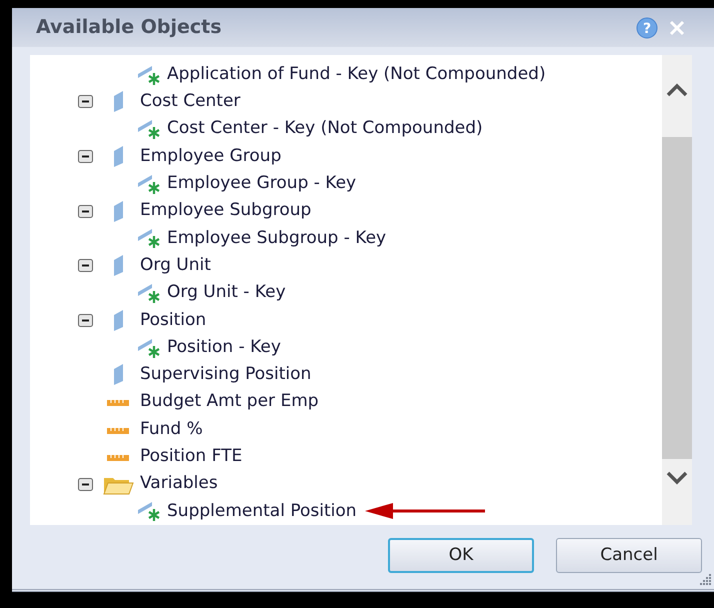 The image size is (714, 608). Describe the element at coordinates (226, 375) in the screenshot. I see `tree-item-label: Supervising Position` at that location.